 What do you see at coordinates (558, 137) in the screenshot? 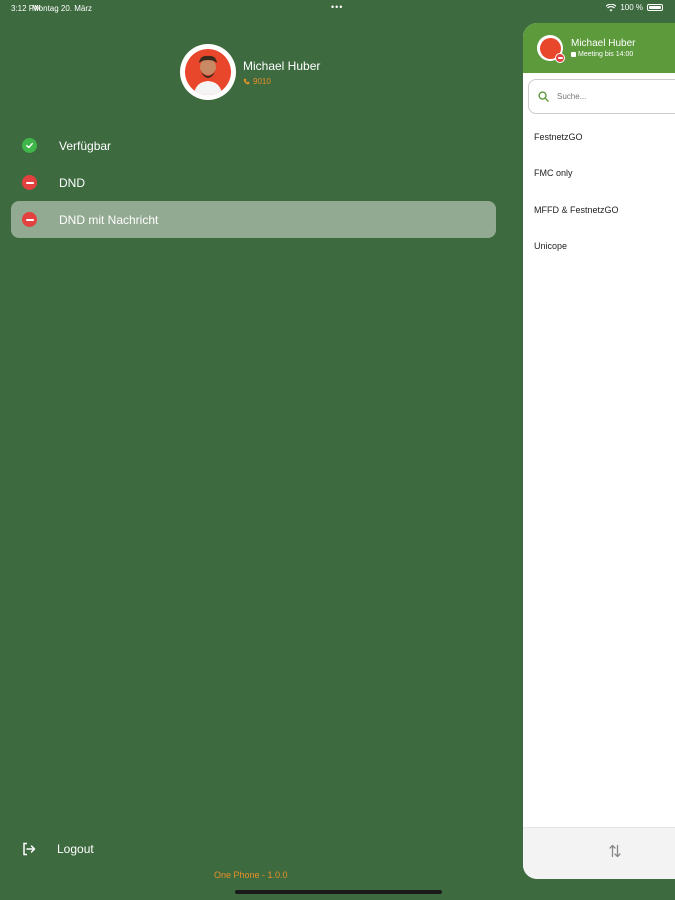
I see `list-item: FestnetzGO` at bounding box center [558, 137].